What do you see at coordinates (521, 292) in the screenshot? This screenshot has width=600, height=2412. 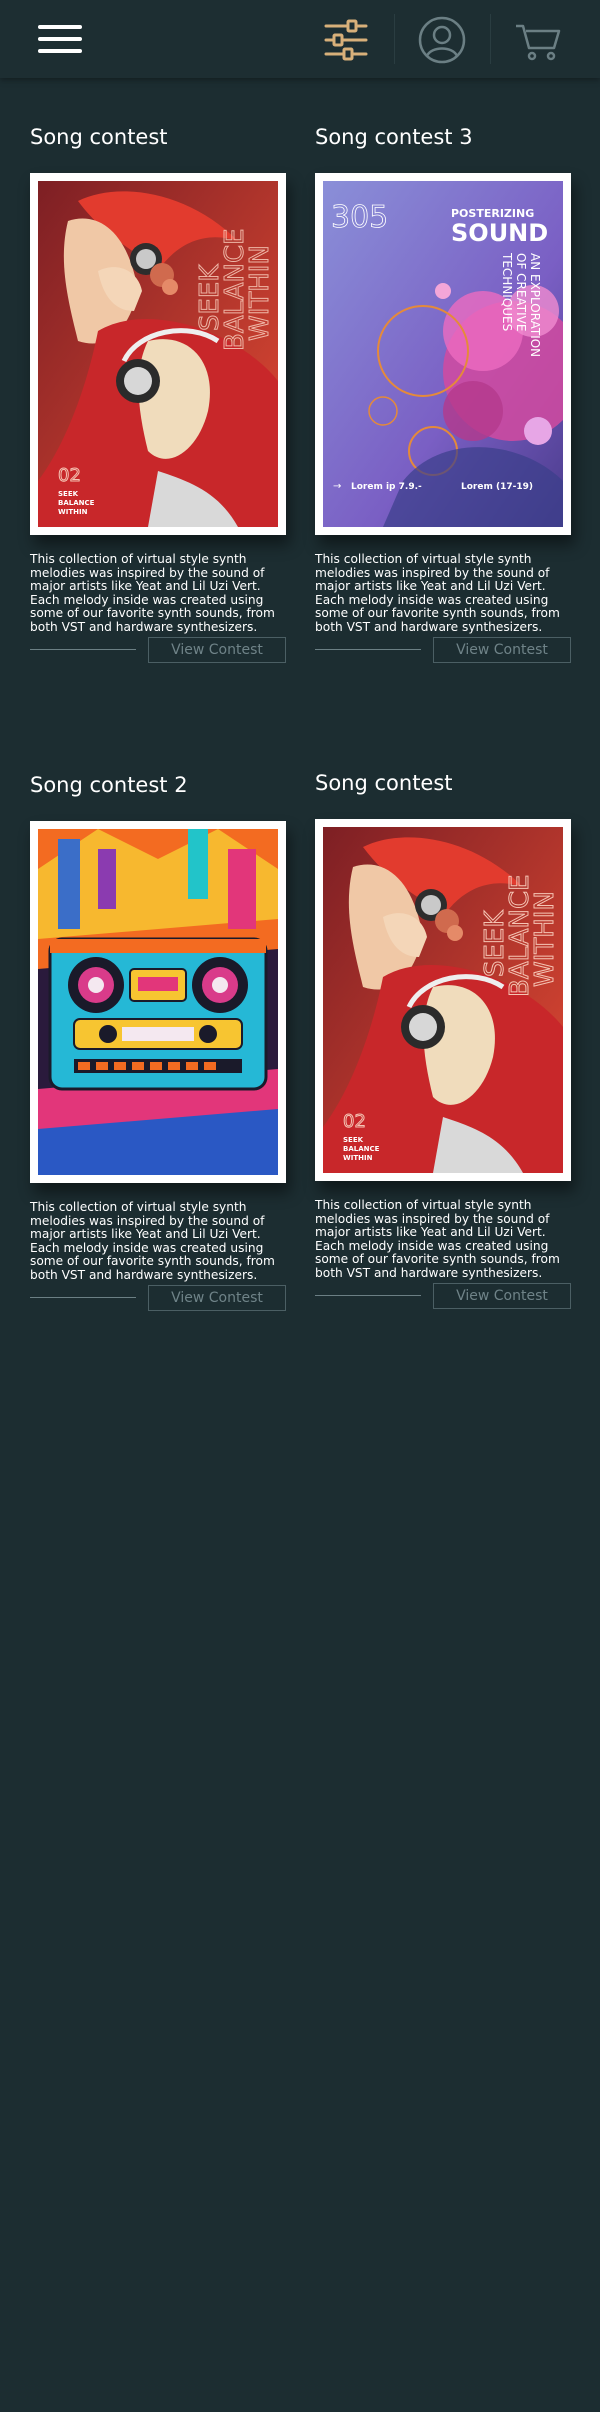 I see `svg-text: OF CREATIVE` at bounding box center [521, 292].